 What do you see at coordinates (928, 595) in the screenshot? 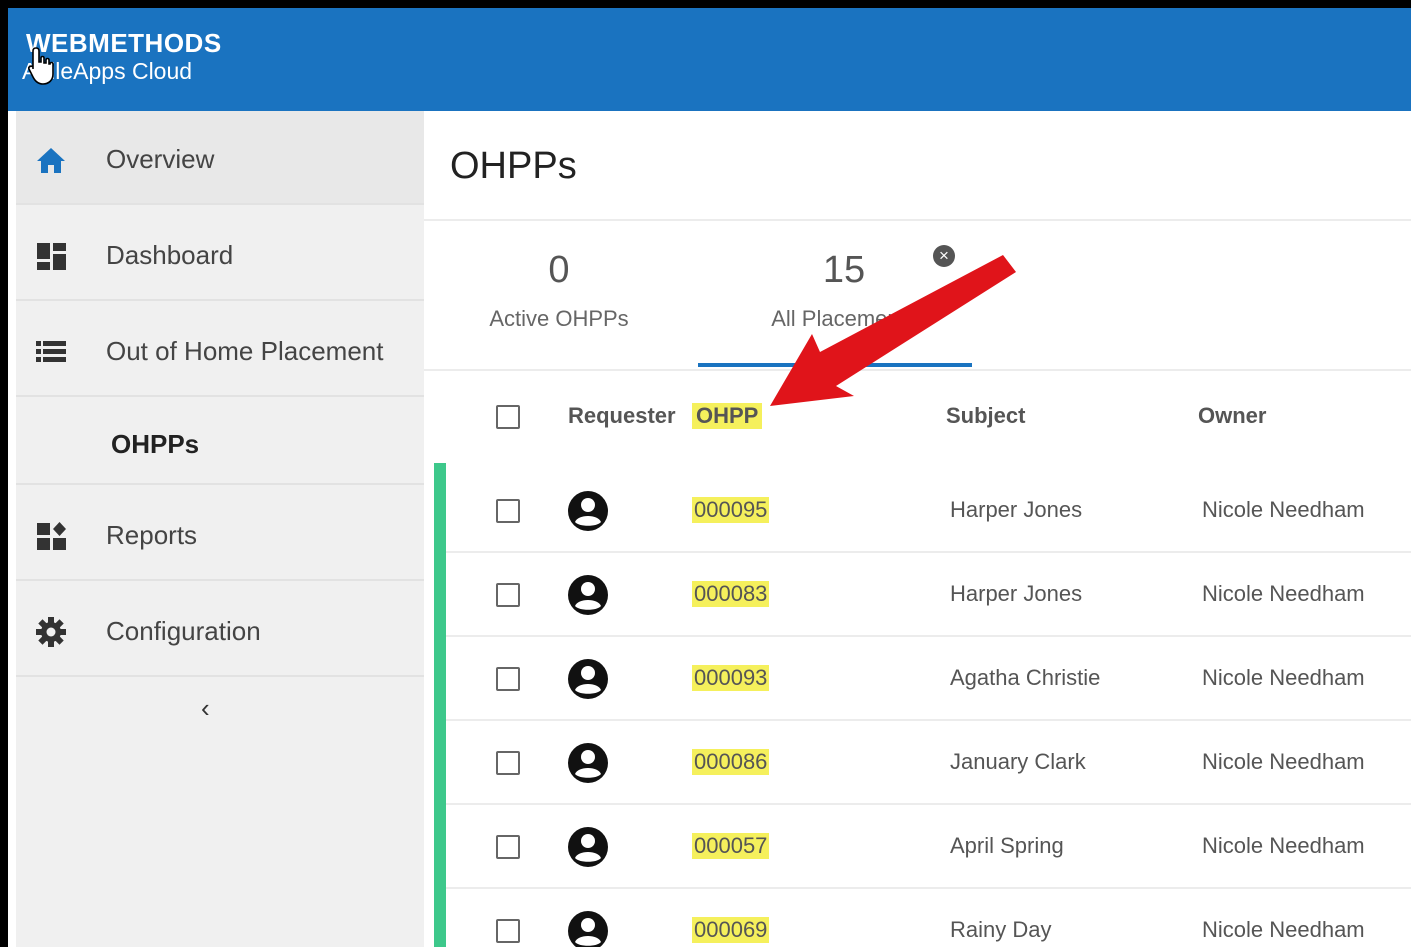
I see `table-row: 000083 Harper Jones Nicole Needham` at bounding box center [928, 595].